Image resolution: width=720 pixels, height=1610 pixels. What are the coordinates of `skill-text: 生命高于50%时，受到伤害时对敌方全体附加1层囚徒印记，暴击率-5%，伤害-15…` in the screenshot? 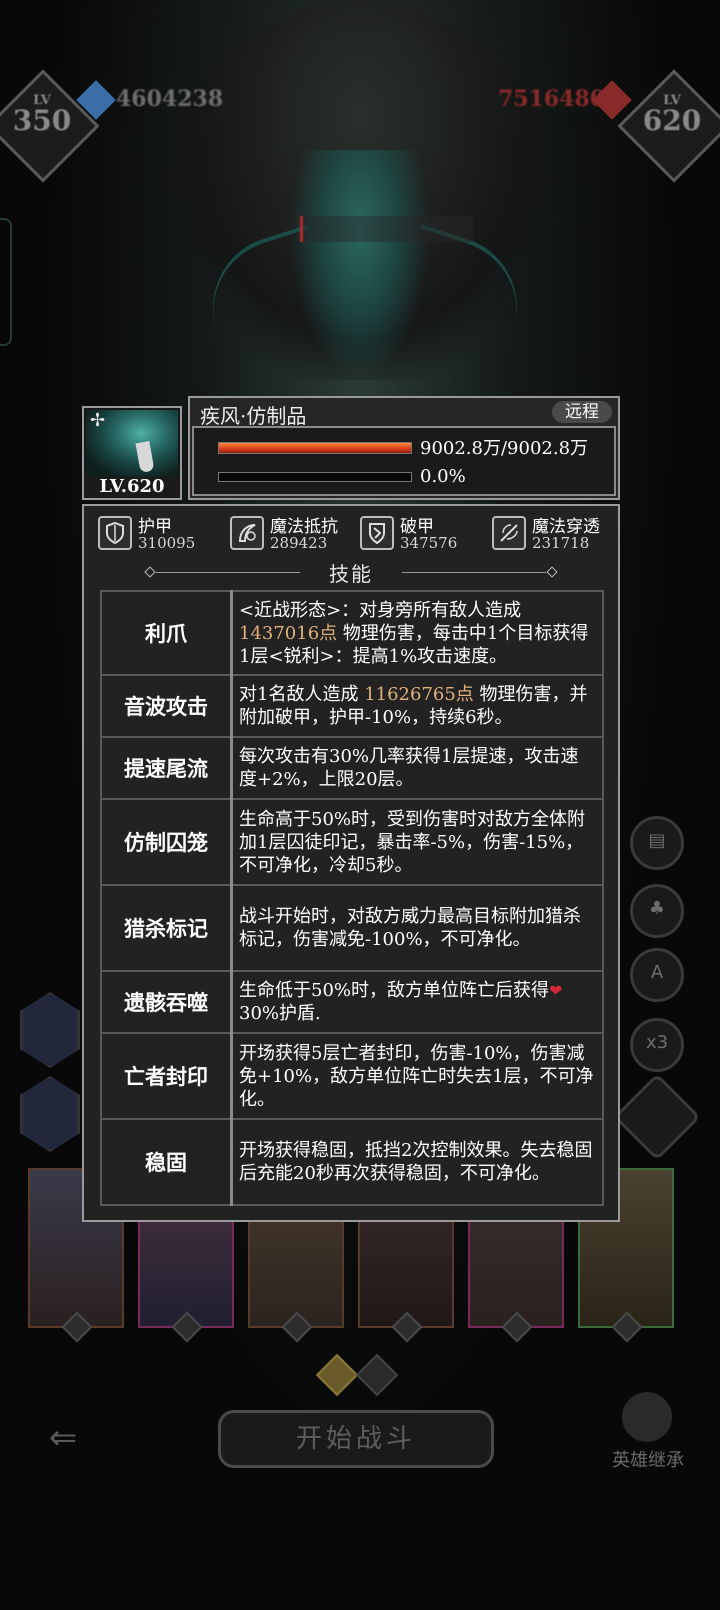 It's located at (412, 842).